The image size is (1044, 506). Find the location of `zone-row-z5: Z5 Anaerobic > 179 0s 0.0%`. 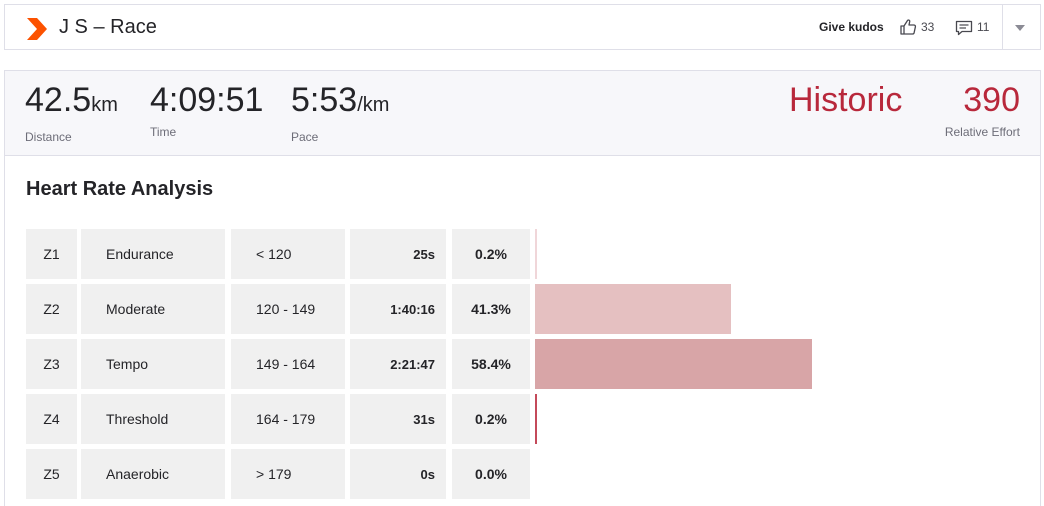

zone-row-z5: Z5 Anaerobic > 179 0s 0.0% is located at coordinates (526, 474).